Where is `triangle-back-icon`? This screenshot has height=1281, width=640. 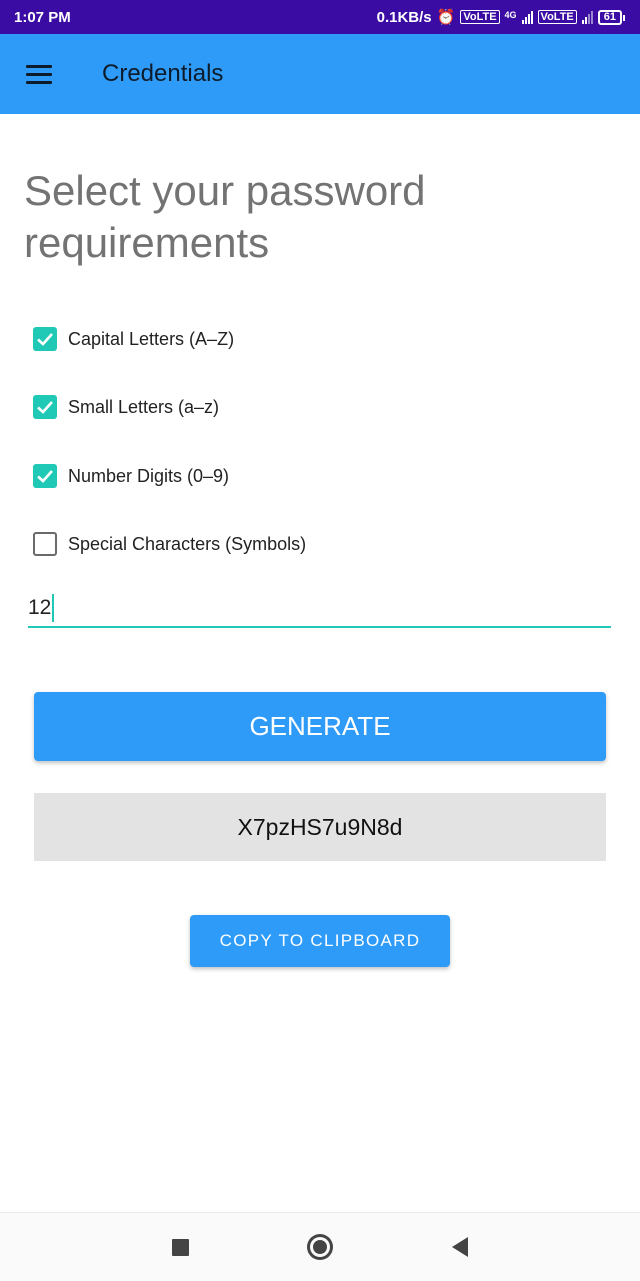 triangle-back-icon is located at coordinates (460, 1247).